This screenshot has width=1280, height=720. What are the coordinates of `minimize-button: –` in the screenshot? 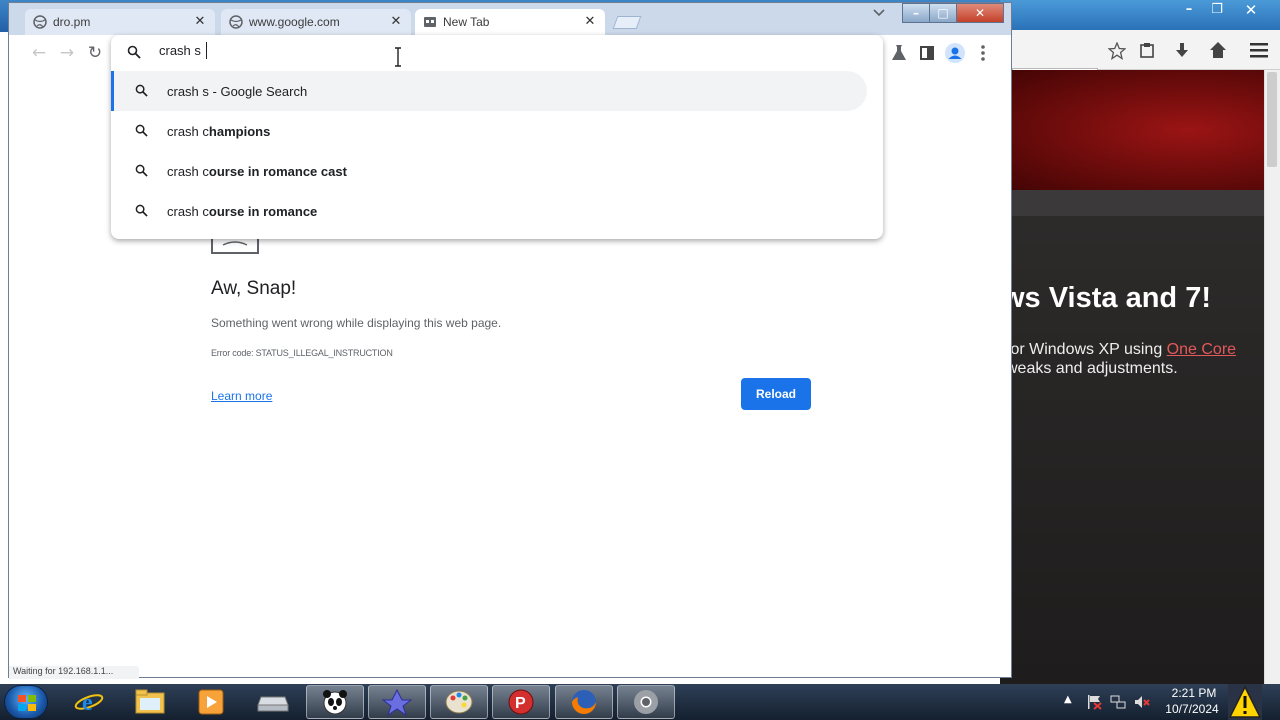 It's located at (916, 13).